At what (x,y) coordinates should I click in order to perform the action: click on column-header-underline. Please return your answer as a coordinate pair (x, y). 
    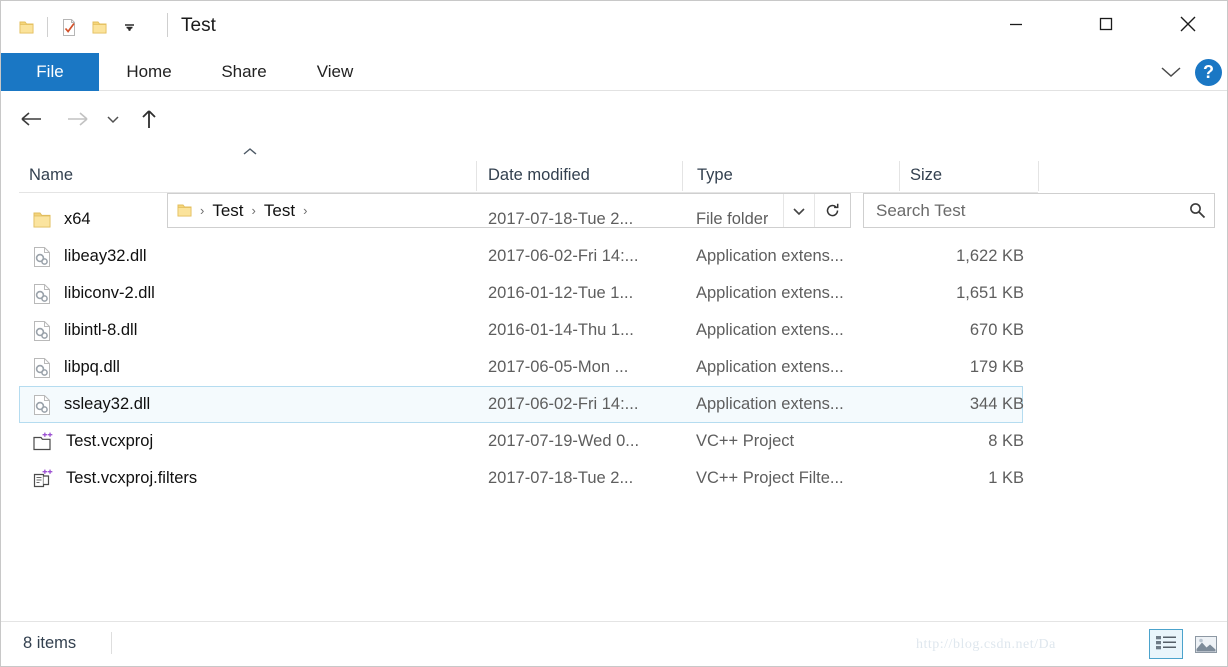
    Looking at the image, I should click on (528, 192).